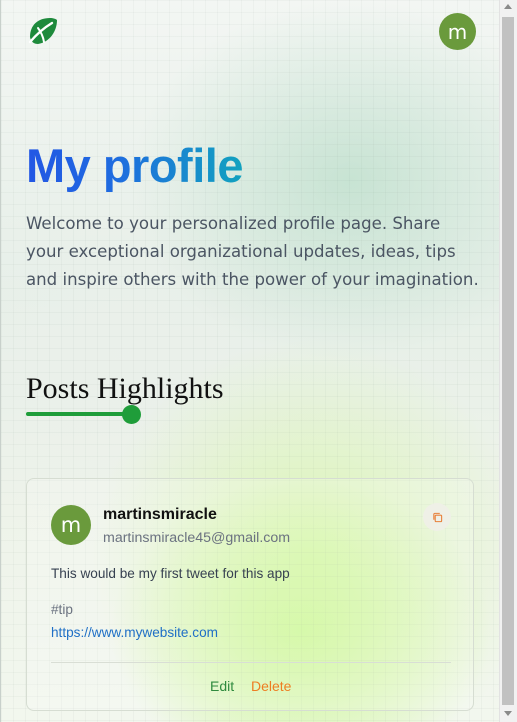 The width and height of the screenshot is (517, 722). Describe the element at coordinates (271, 686) in the screenshot. I see `delete-button: Delete` at that location.